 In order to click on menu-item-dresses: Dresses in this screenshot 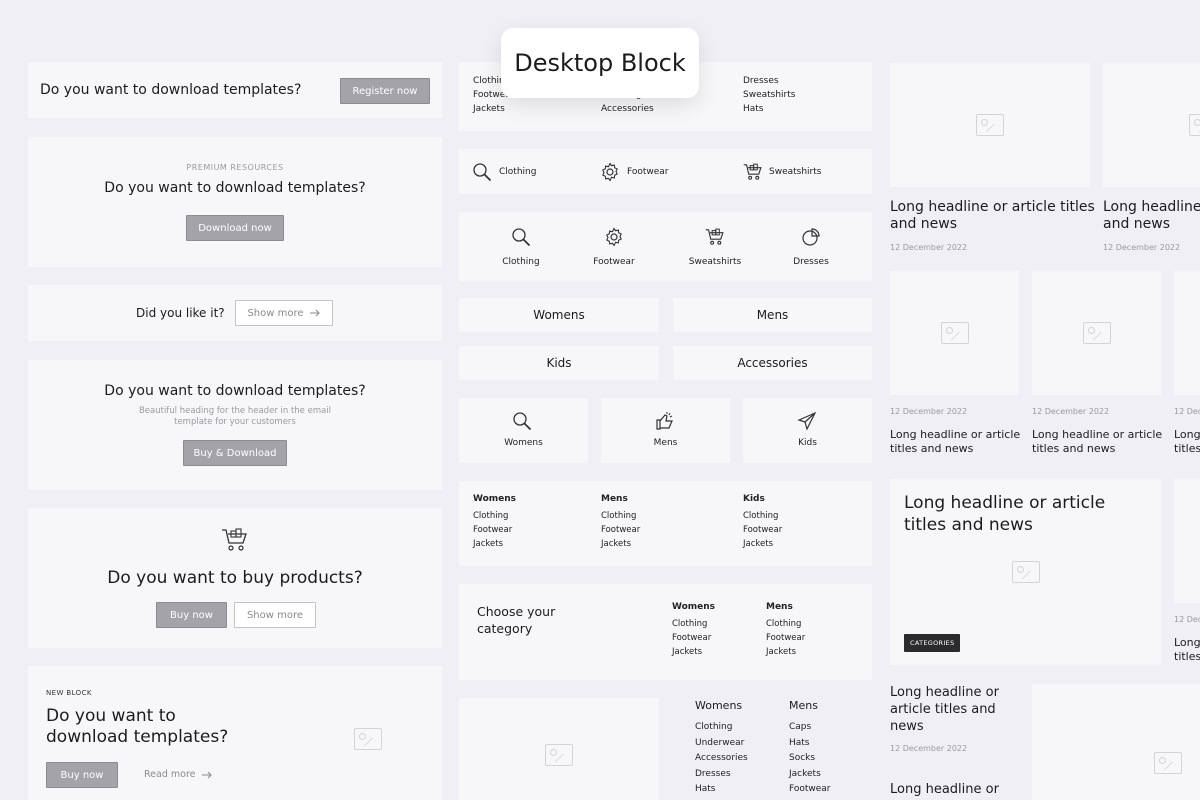, I will do `click(811, 247)`.